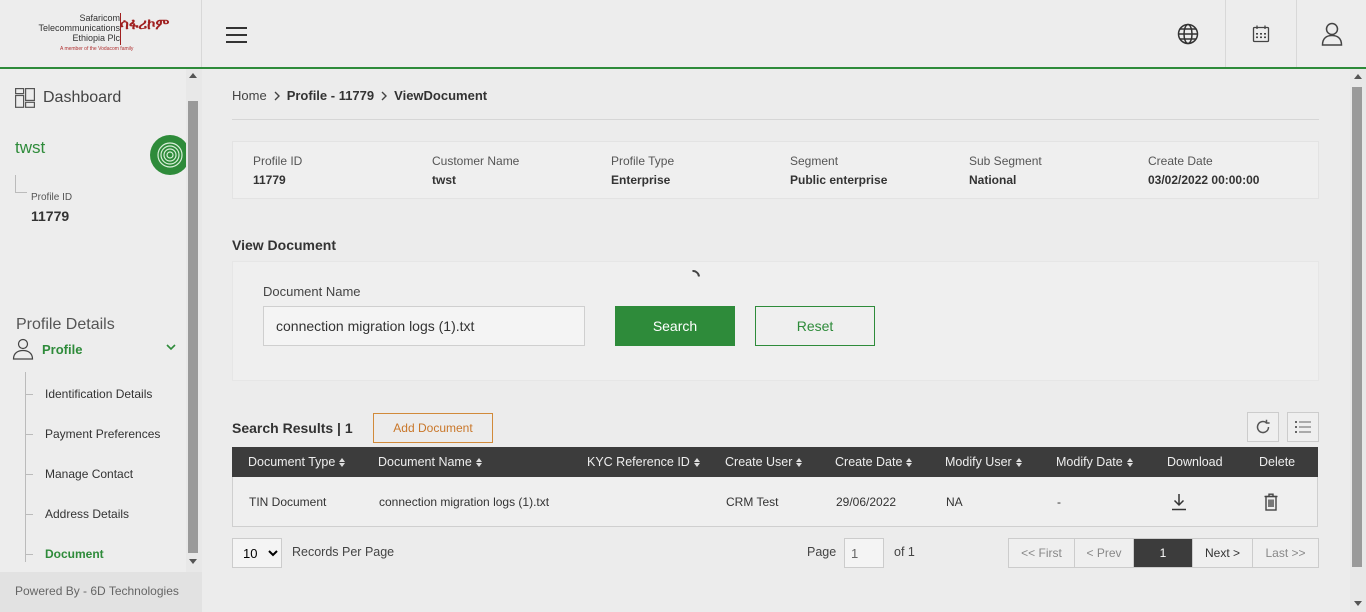 The width and height of the screenshot is (1366, 612). I want to click on sidebar-profile-label: Profile, so click(62, 349).